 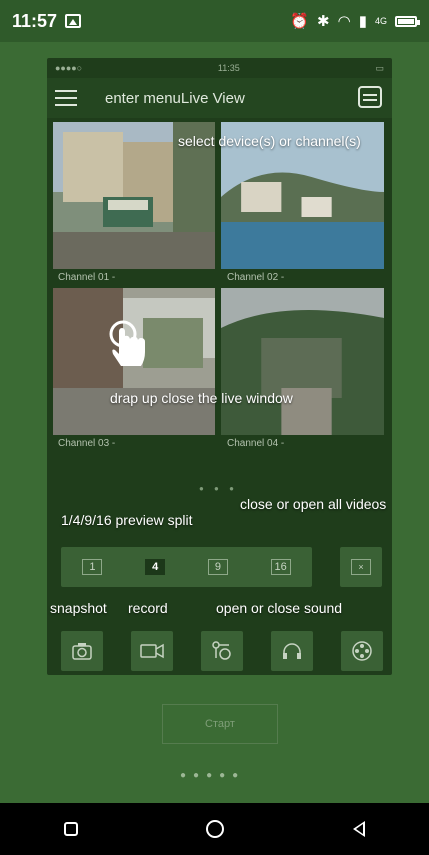 I want to click on network-type: 4G, so click(x=380, y=21).